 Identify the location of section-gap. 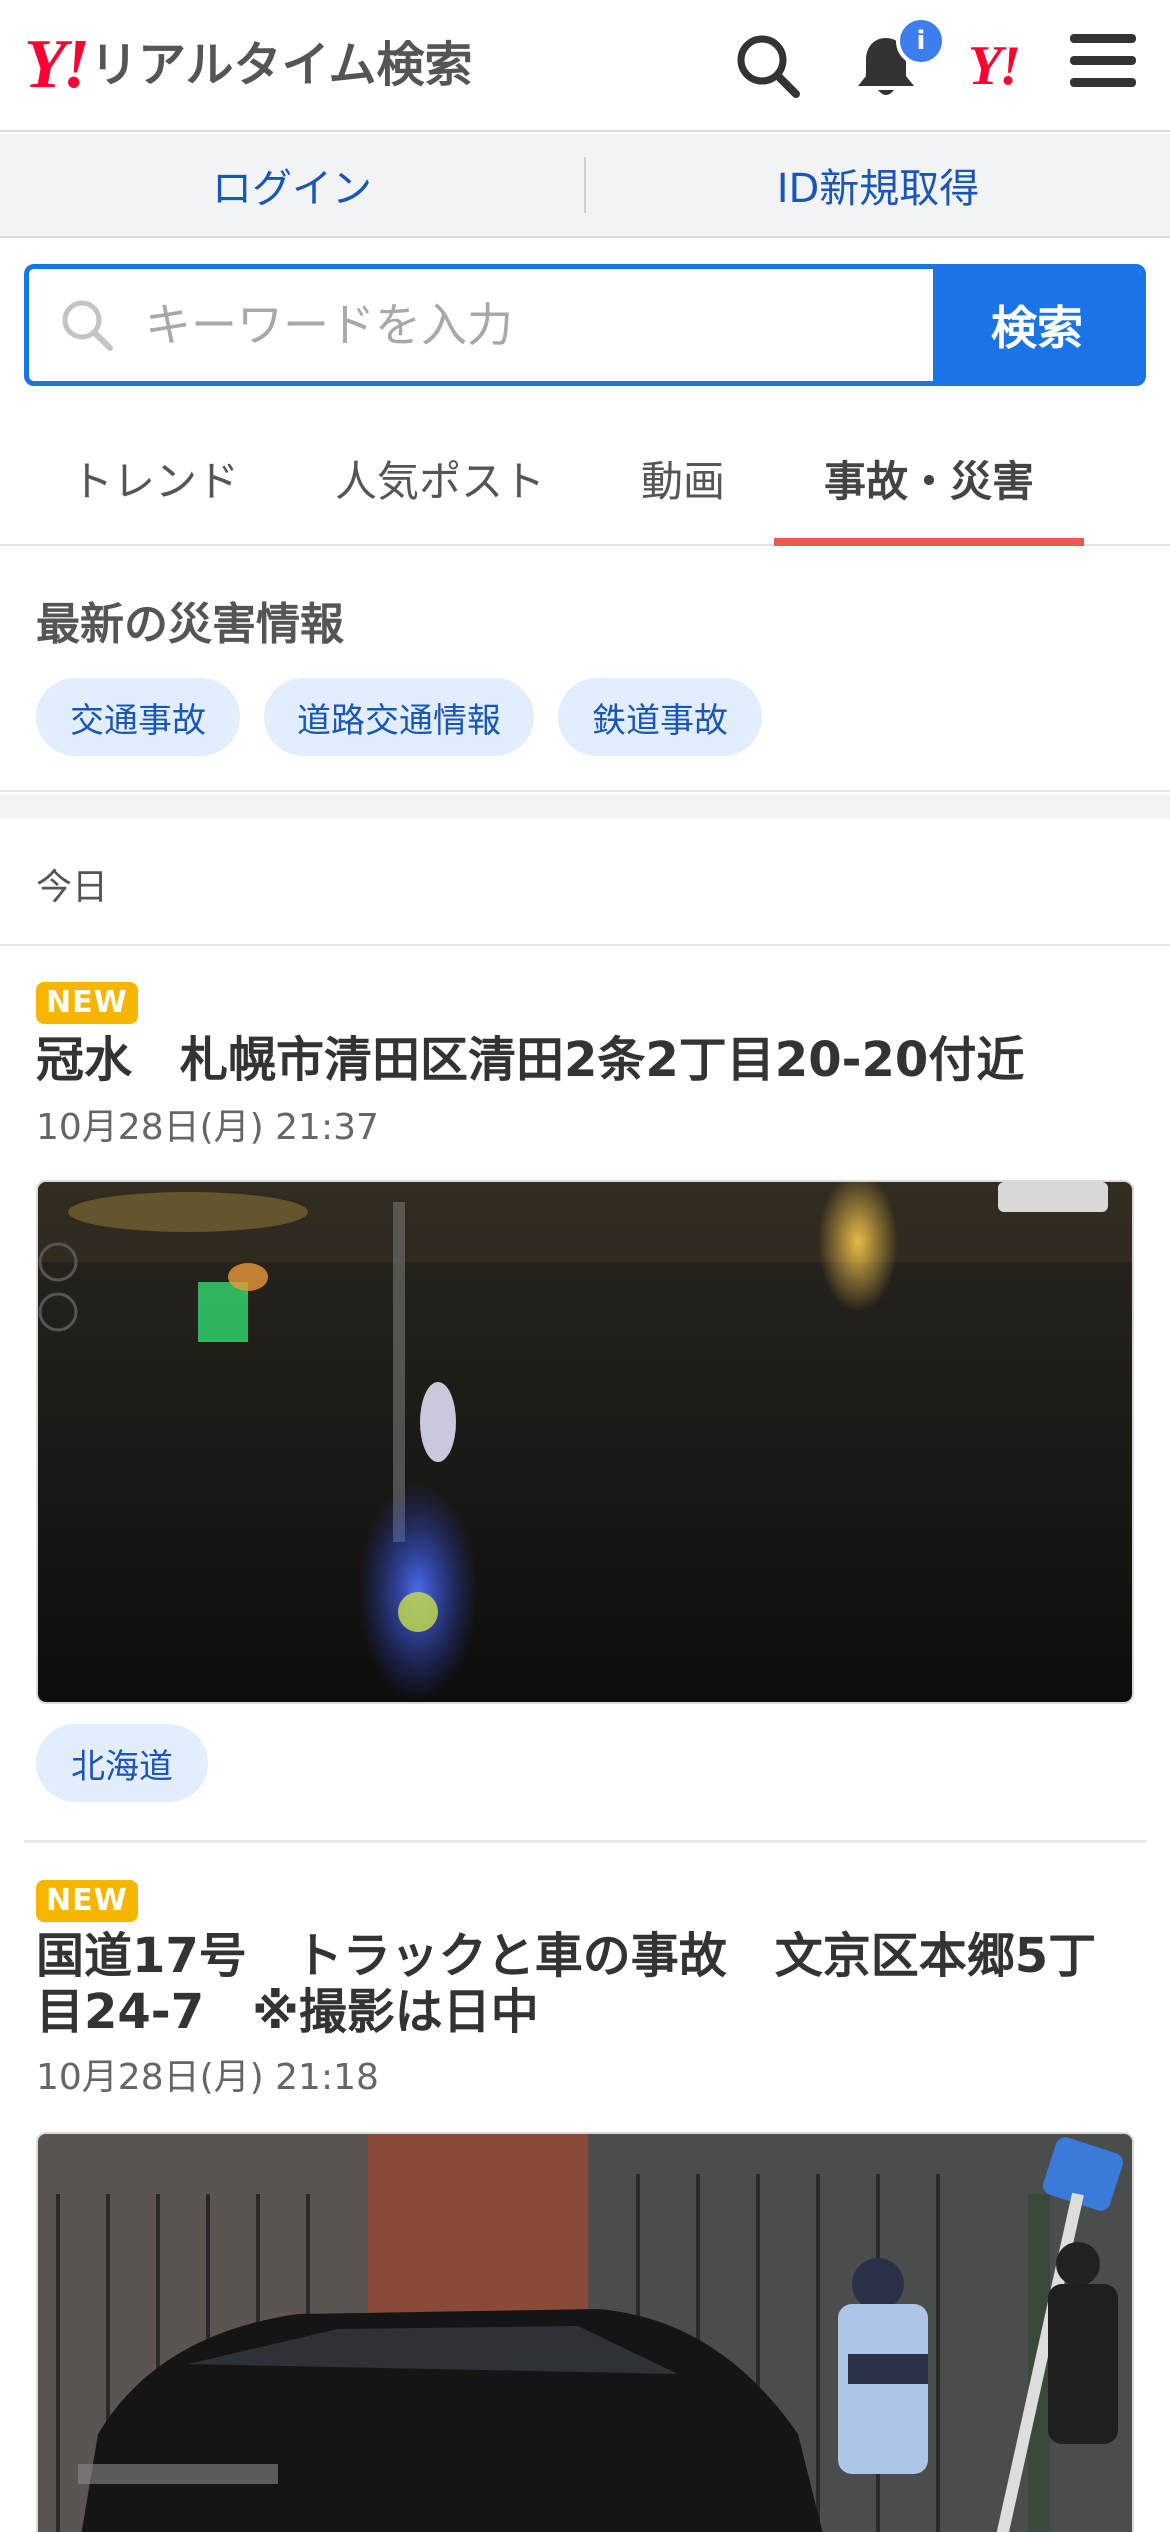
(585, 806).